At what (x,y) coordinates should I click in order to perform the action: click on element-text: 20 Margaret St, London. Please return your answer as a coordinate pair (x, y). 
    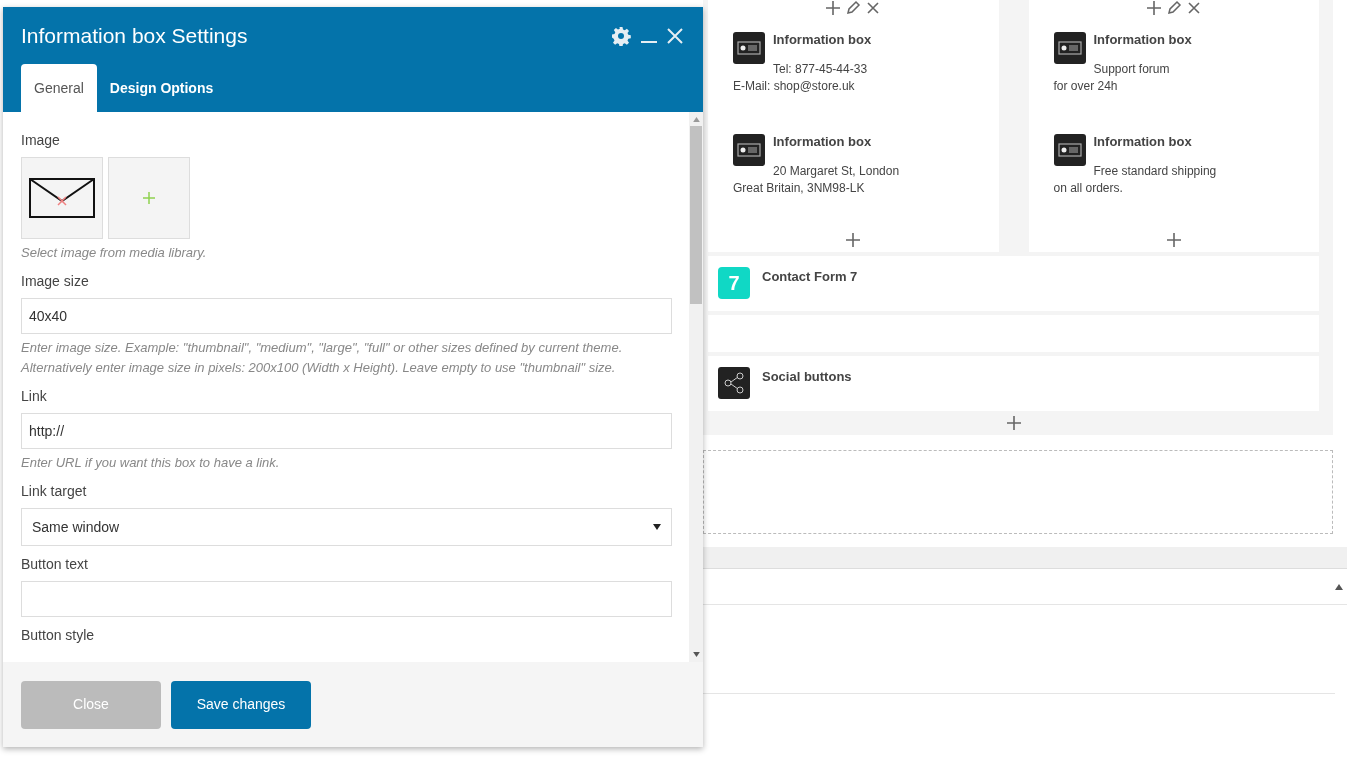
    Looking at the image, I should click on (836, 171).